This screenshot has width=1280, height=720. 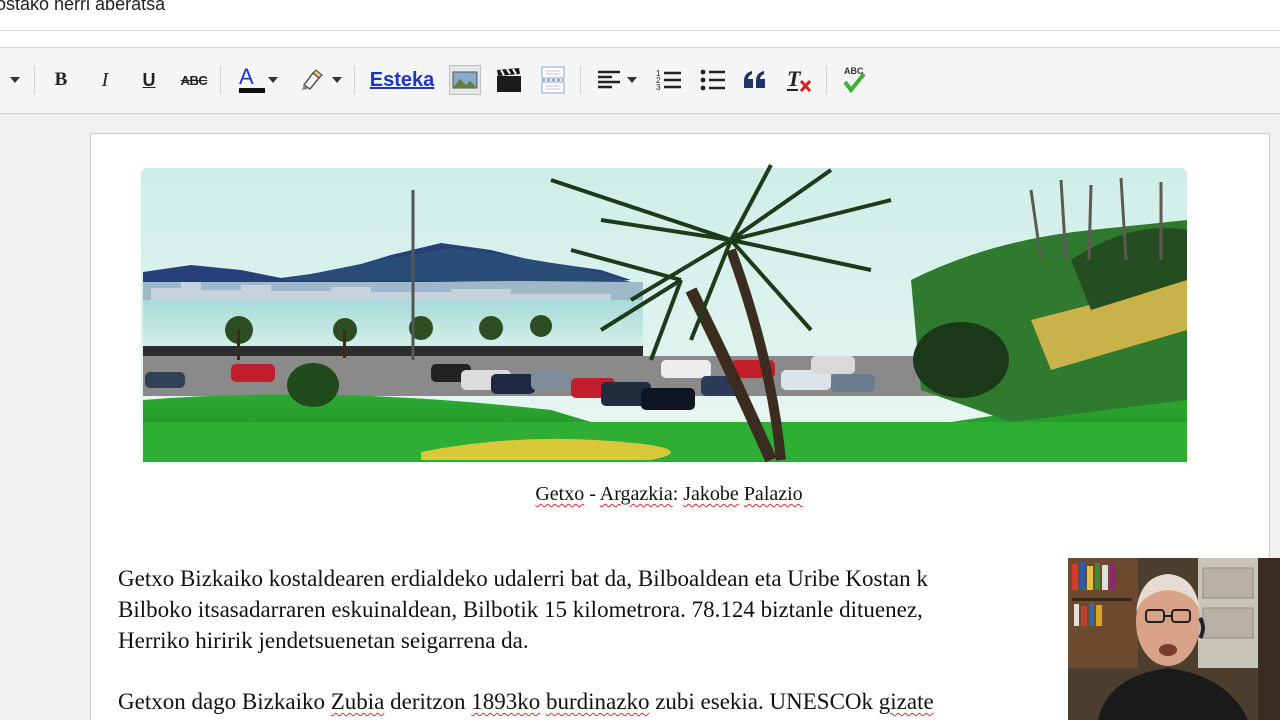 What do you see at coordinates (640, 39) in the screenshot?
I see `title-gap` at bounding box center [640, 39].